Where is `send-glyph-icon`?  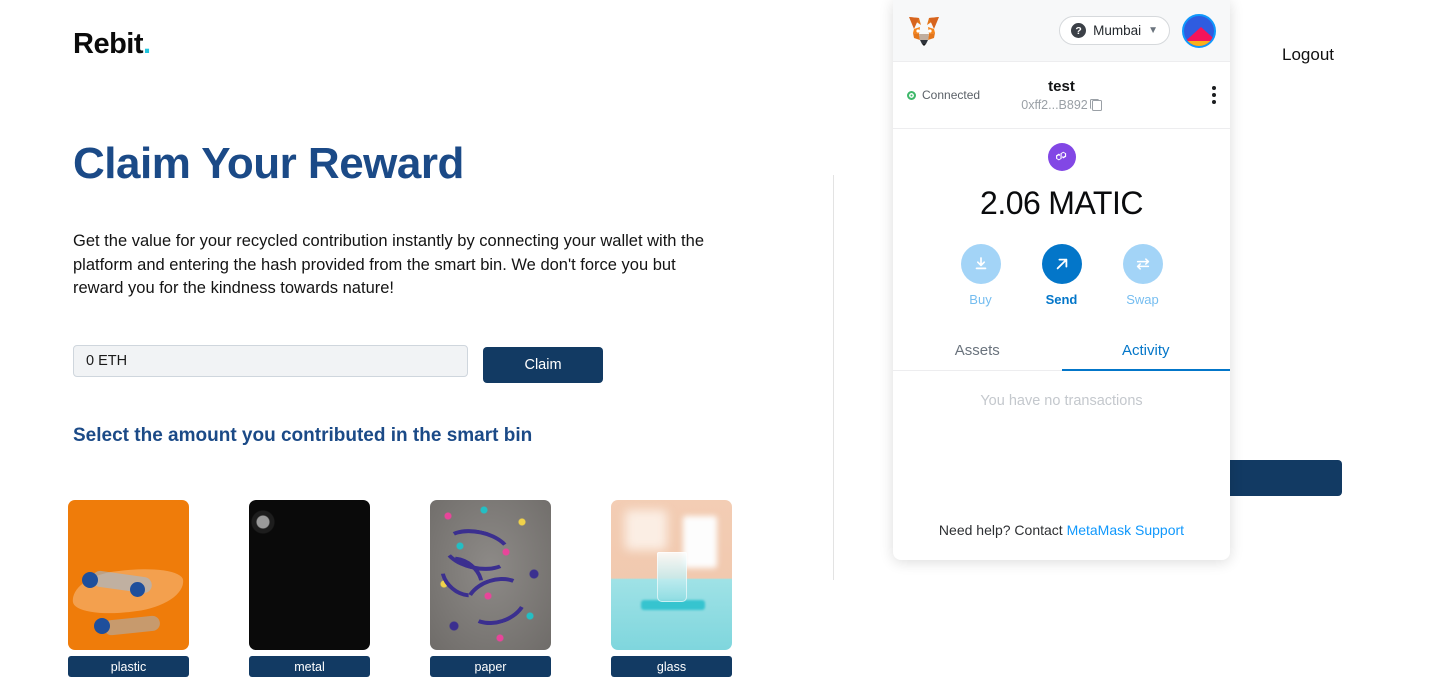 send-glyph-icon is located at coordinates (1061, 264).